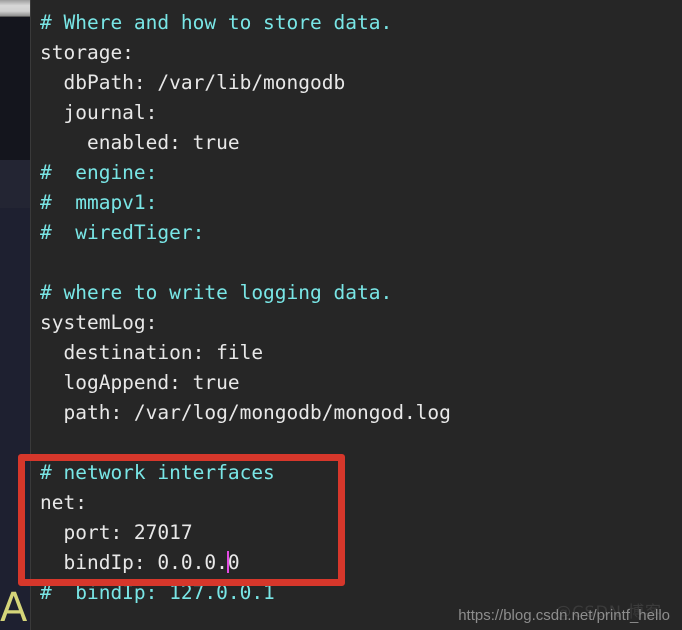 The height and width of the screenshot is (630, 682). Describe the element at coordinates (241, 113) in the screenshot. I see `code-line: journal:` at that location.